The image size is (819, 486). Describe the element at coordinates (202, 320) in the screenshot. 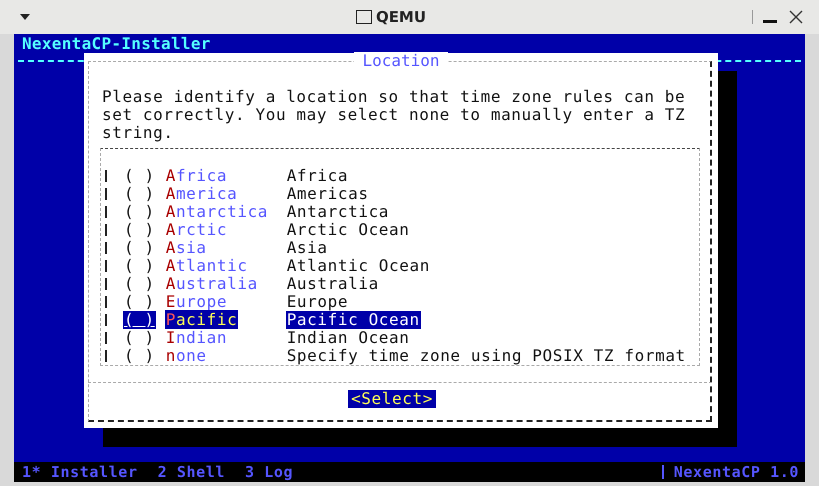

I see `location-code: Pacific` at that location.